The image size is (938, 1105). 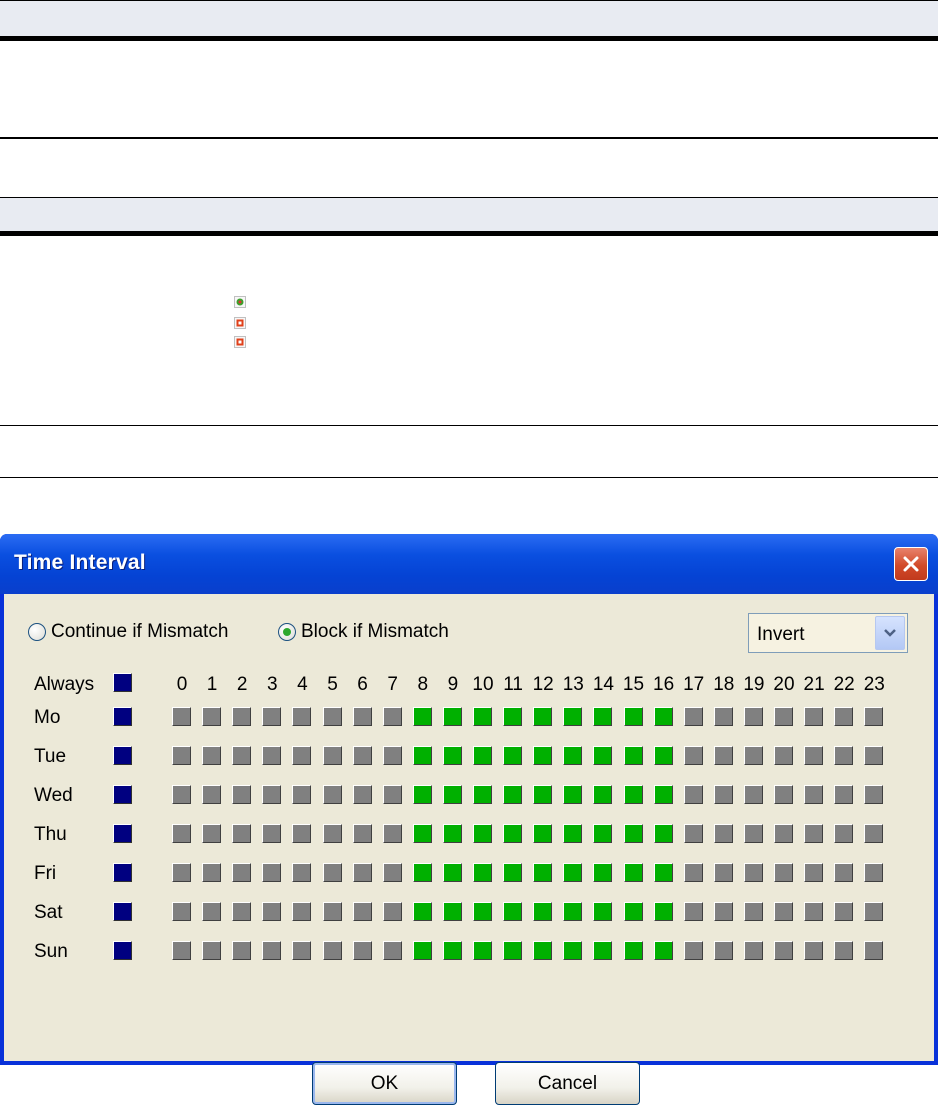 I want to click on radio-circle, so click(x=37, y=632).